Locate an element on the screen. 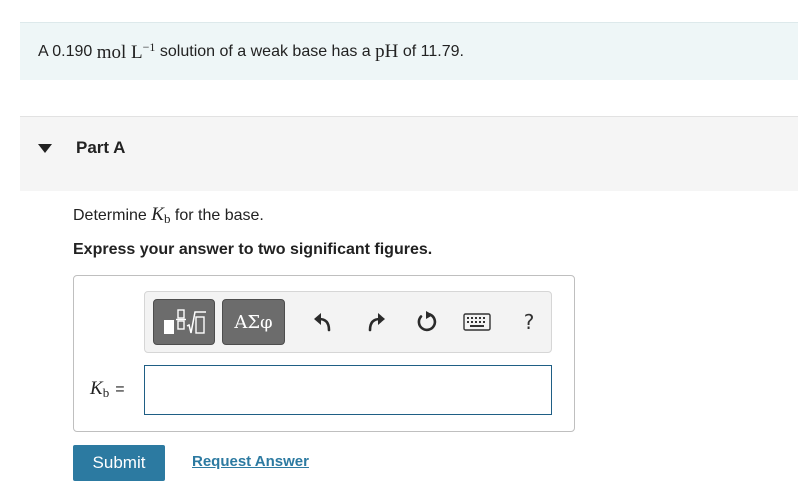 The height and width of the screenshot is (504, 798). answer-input is located at coordinates (348, 390).